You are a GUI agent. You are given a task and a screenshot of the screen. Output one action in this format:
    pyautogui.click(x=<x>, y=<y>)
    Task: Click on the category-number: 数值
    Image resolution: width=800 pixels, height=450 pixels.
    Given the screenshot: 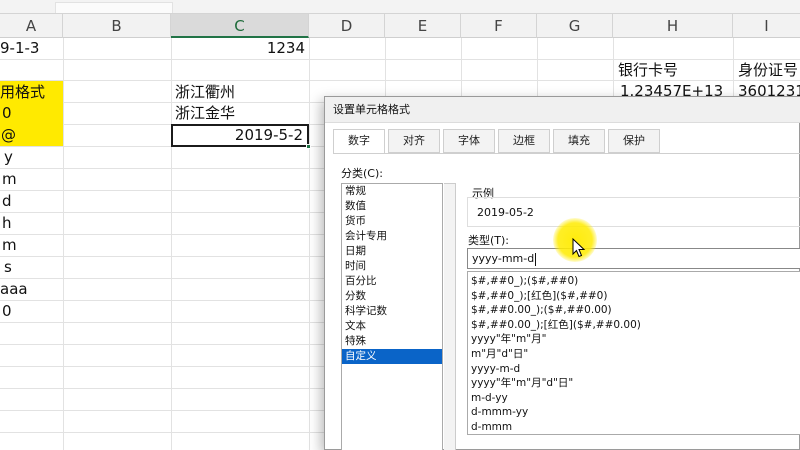 What is the action you would take?
    pyautogui.click(x=392, y=206)
    